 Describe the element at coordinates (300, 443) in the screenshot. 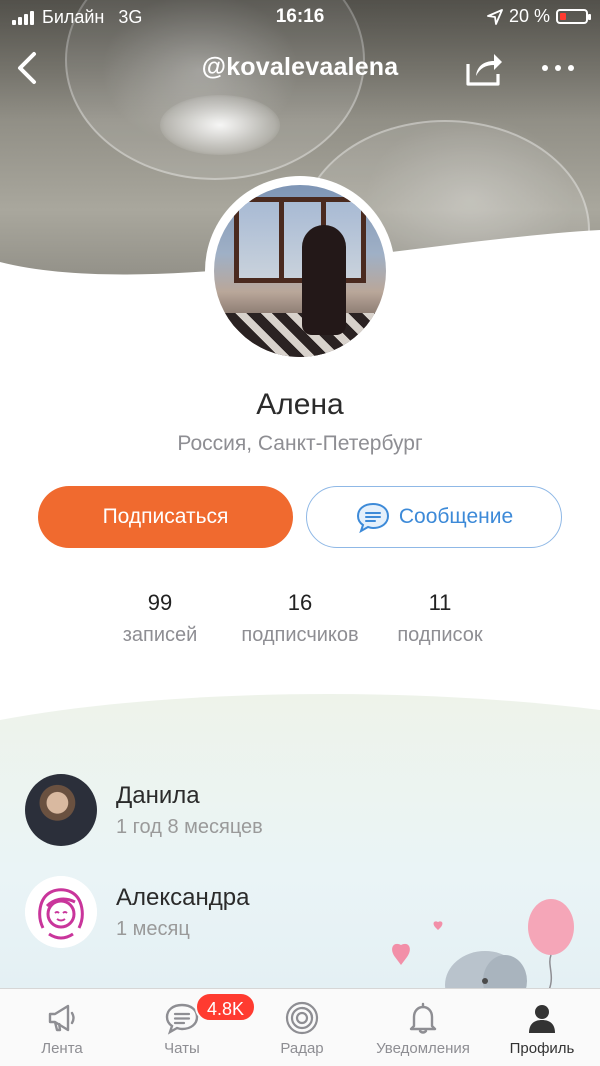

I see `profile-location: Россия, Санкт-Петербург` at that location.